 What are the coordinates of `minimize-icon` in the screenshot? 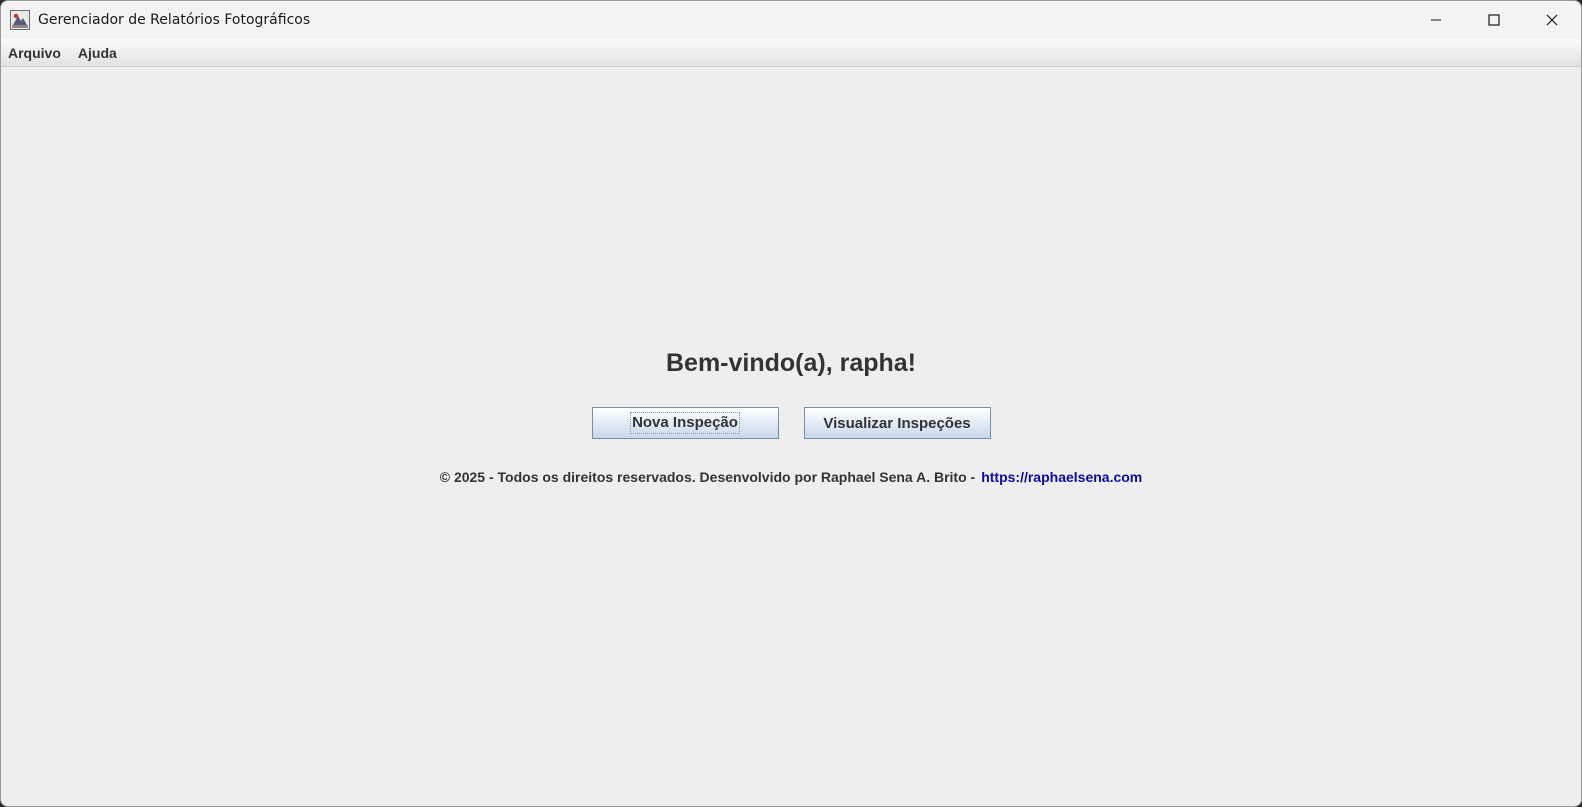 It's located at (1436, 20).